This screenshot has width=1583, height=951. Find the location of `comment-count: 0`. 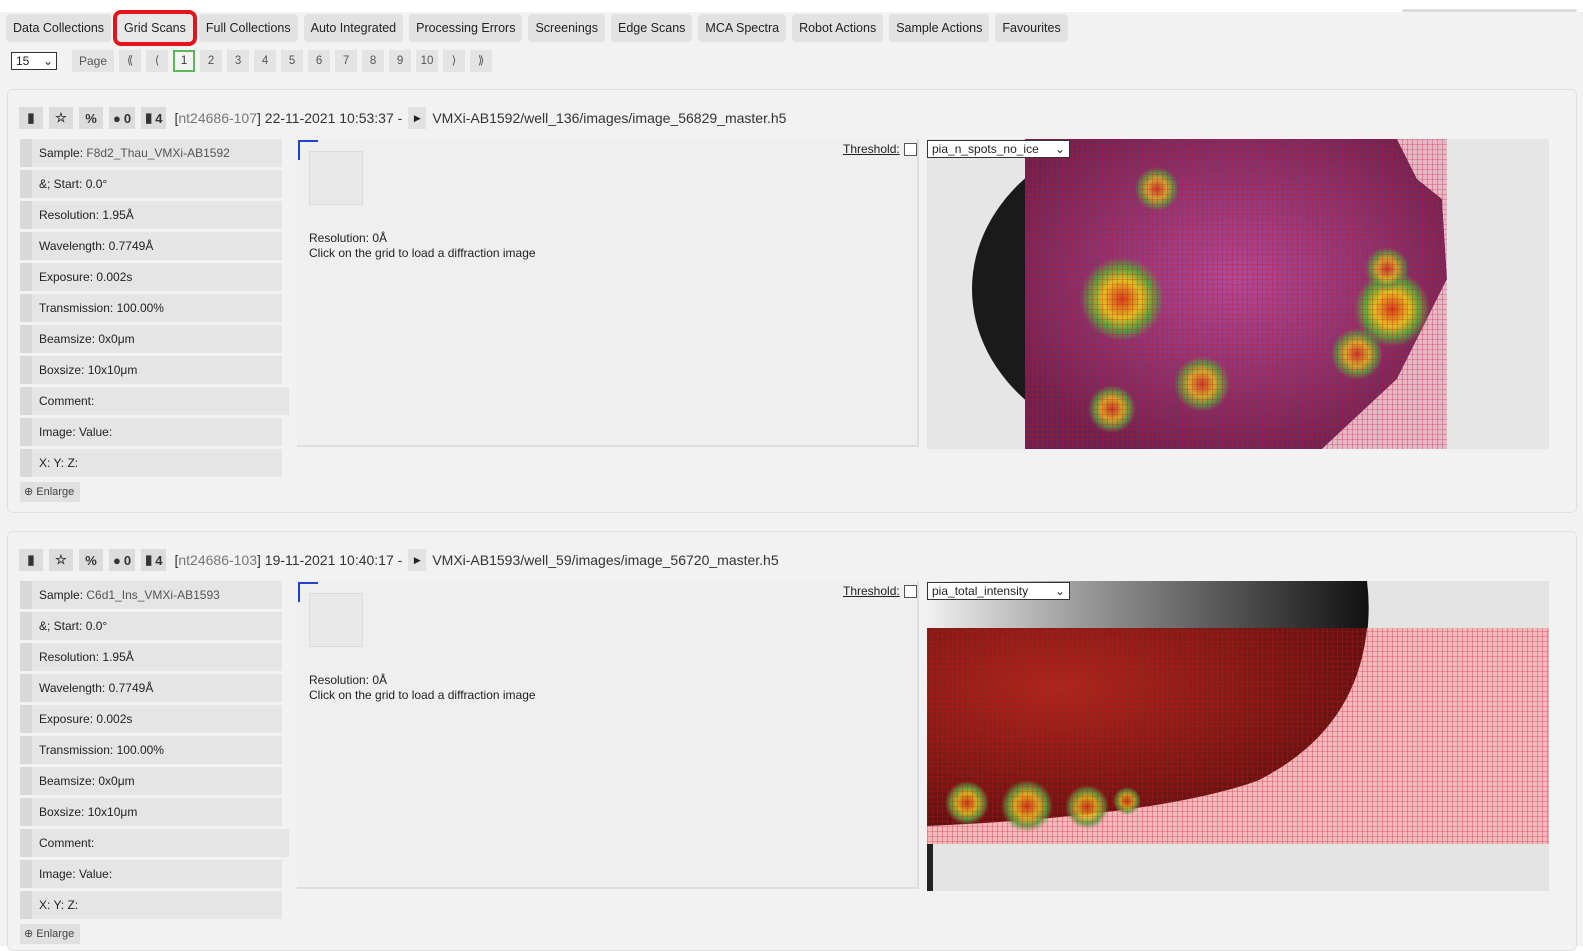

comment-count: 0 is located at coordinates (127, 118).